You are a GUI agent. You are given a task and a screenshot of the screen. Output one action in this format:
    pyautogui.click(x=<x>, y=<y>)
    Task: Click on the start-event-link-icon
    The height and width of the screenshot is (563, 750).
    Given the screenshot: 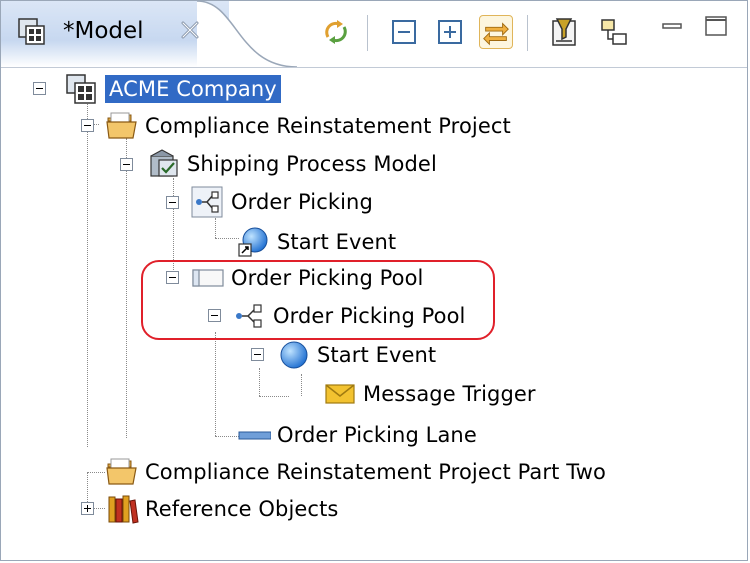 What is the action you would take?
    pyautogui.click(x=253, y=242)
    